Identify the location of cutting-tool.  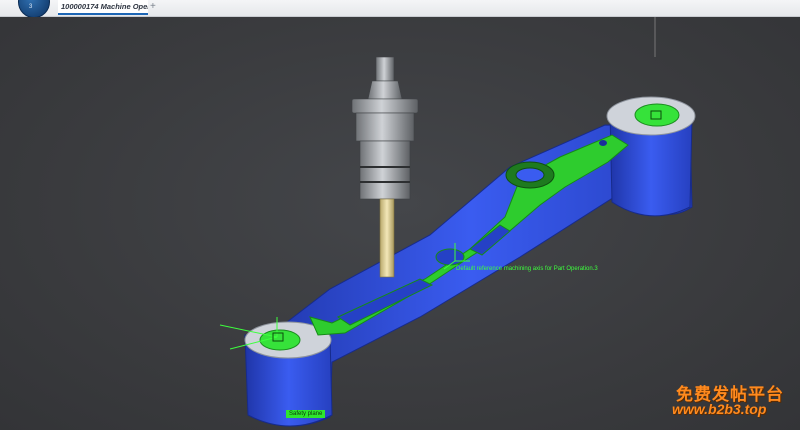
(385, 167).